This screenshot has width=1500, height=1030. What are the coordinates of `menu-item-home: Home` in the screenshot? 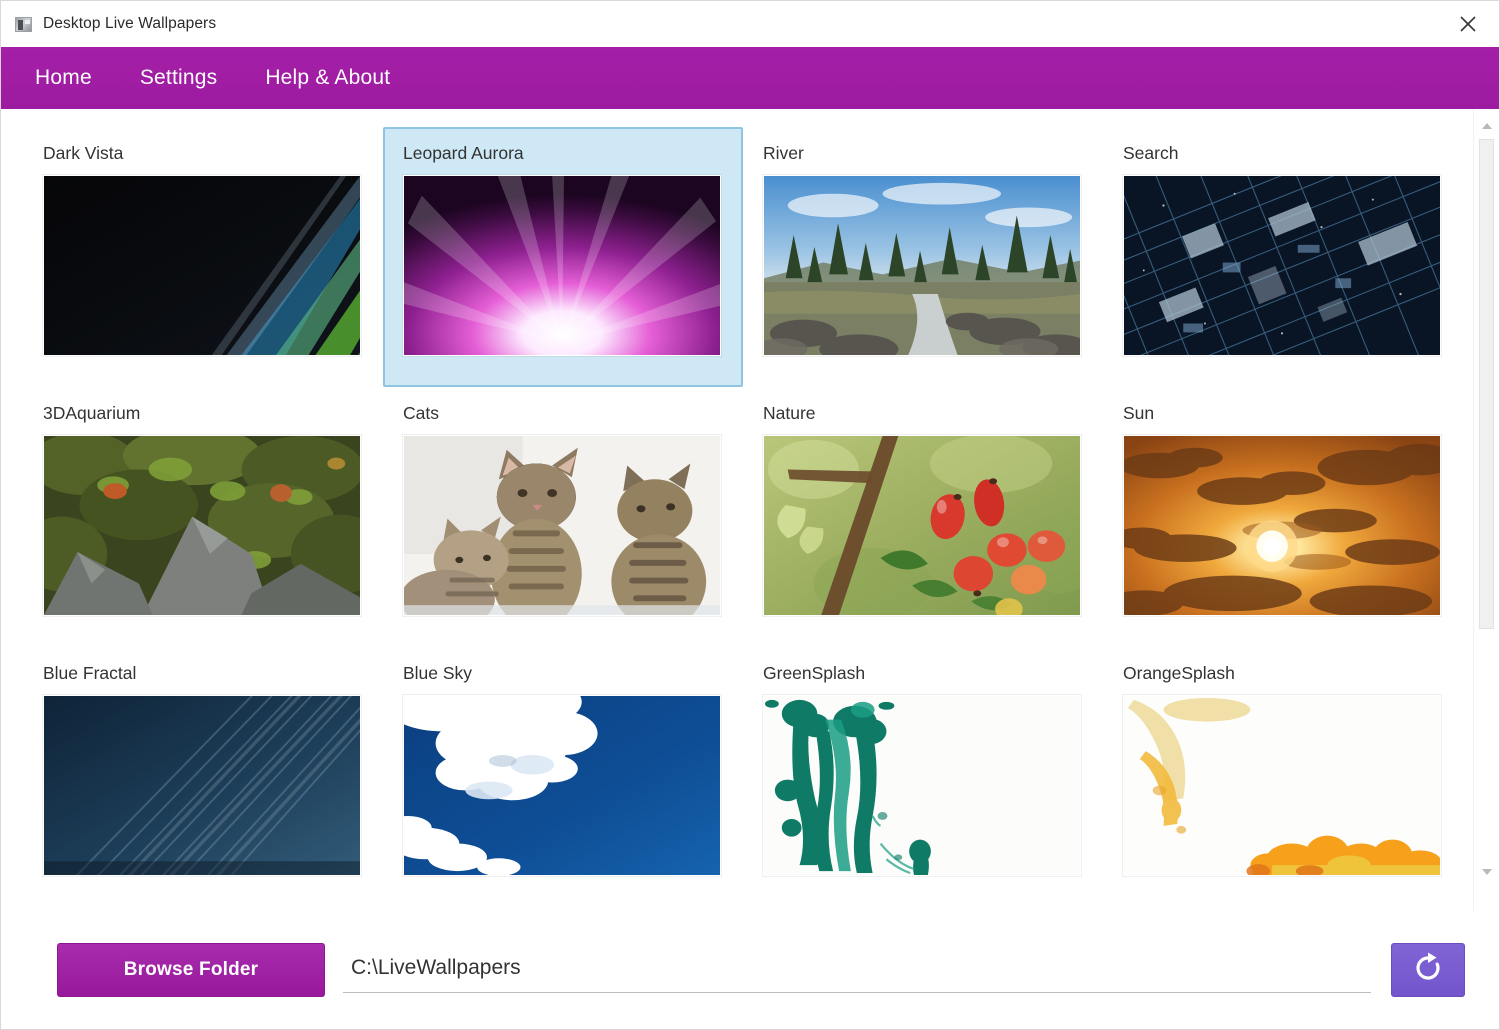 It's located at (63, 78).